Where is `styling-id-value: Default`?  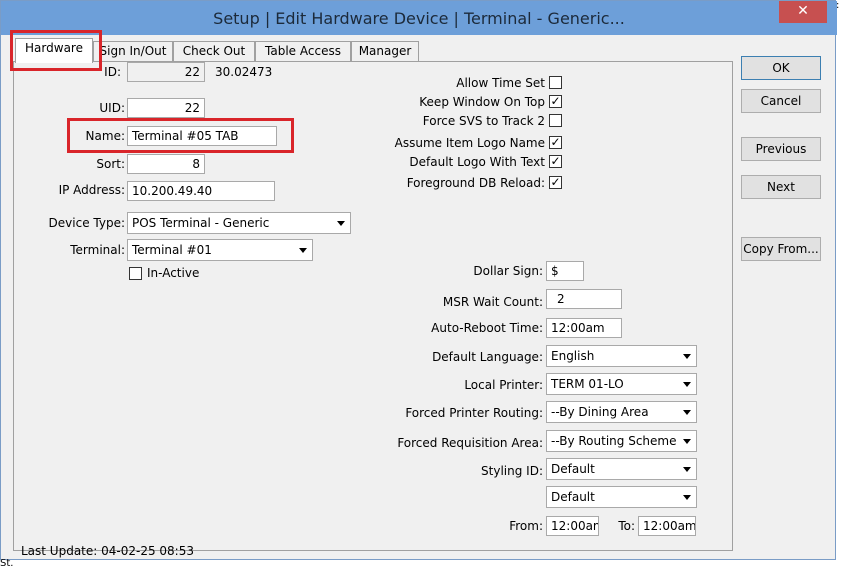 styling-id-value: Default is located at coordinates (573, 469).